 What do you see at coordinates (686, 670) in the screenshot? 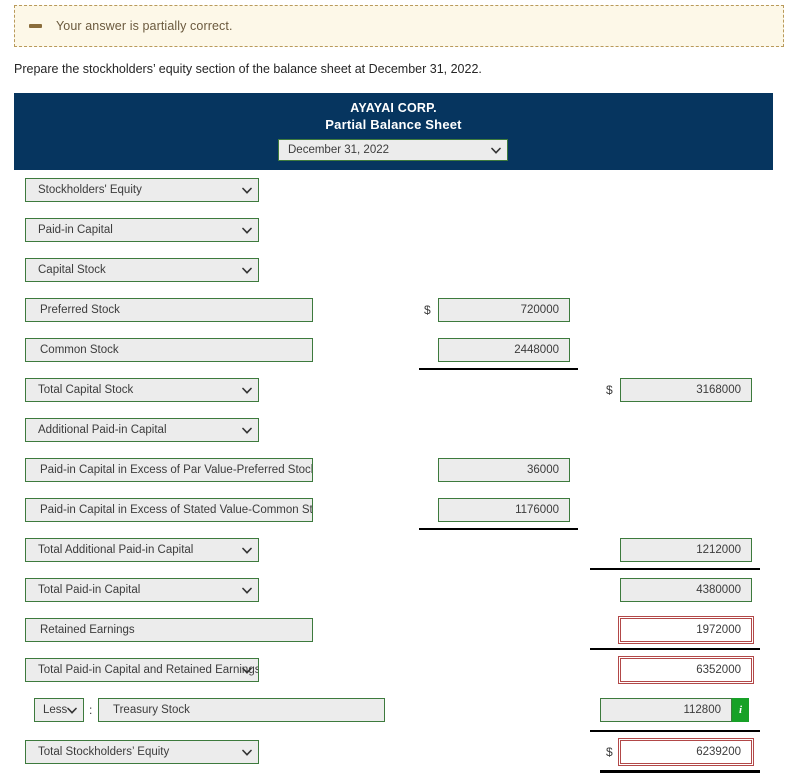
I see `amount-input-incorrect: 6352000` at bounding box center [686, 670].